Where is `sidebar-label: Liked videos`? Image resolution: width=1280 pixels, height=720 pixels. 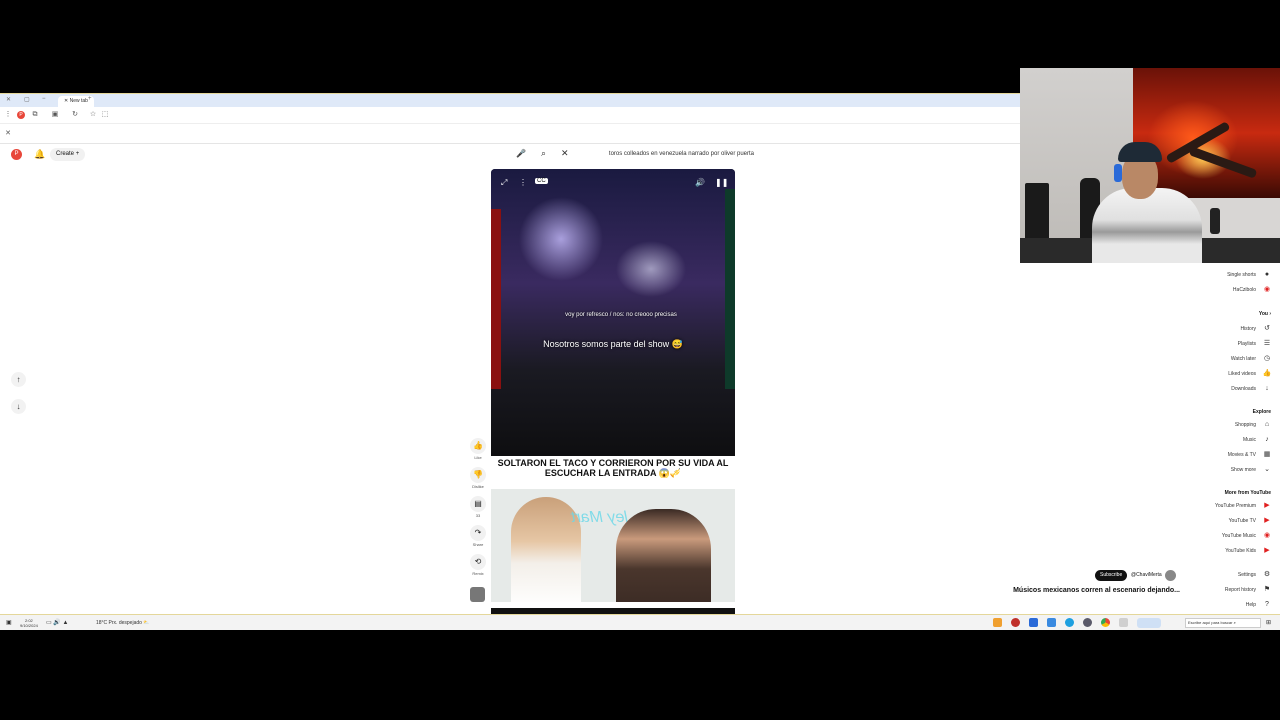 sidebar-label: Liked videos is located at coordinates (1242, 374).